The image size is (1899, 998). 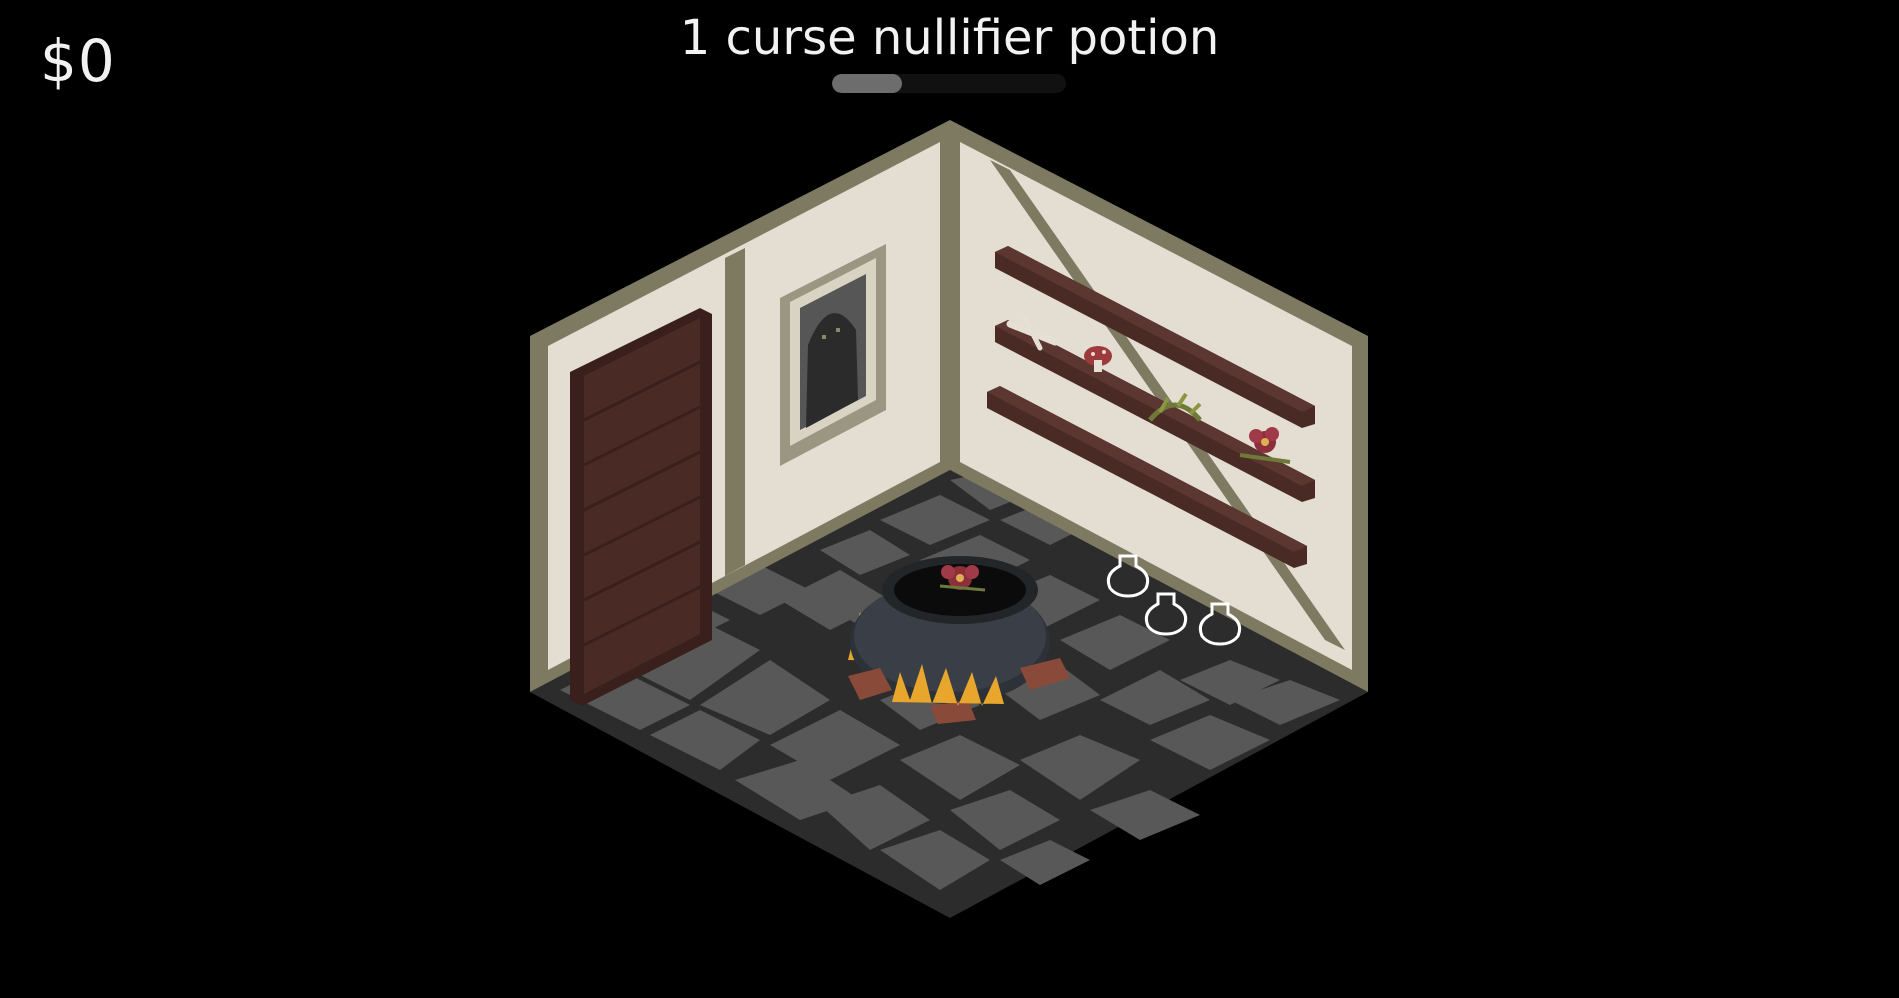 I want to click on door, so click(x=641, y=507).